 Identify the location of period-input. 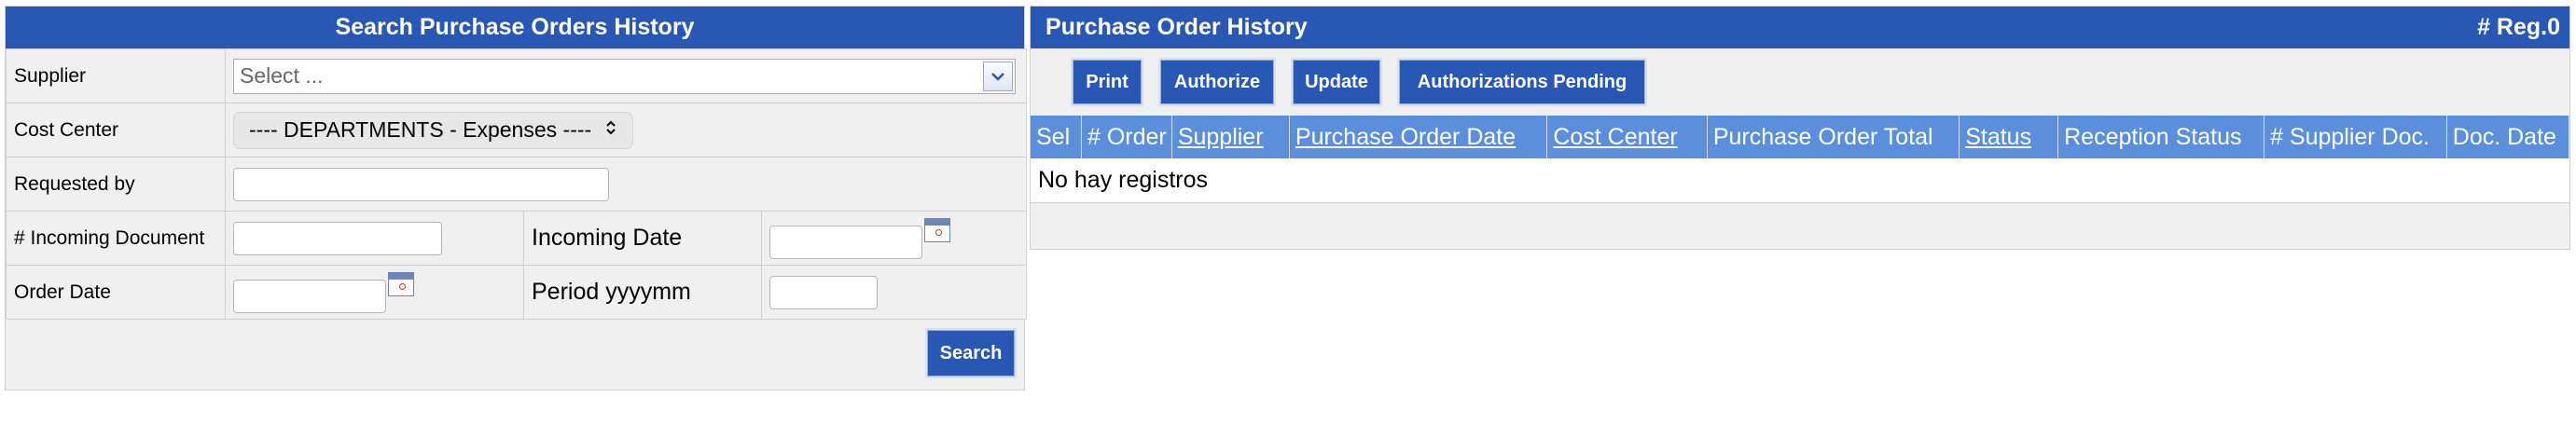
(823, 292).